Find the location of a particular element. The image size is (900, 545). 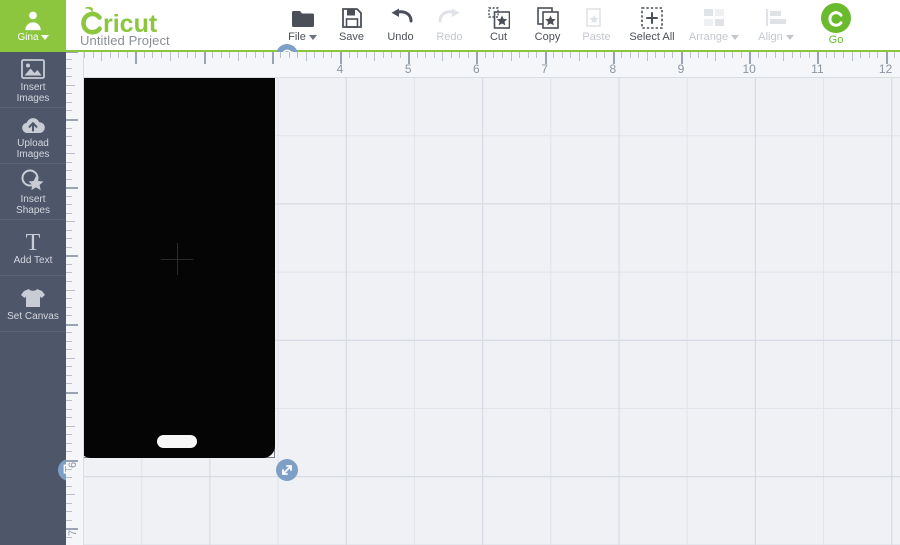

ruler-label: 9 is located at coordinates (681, 69).